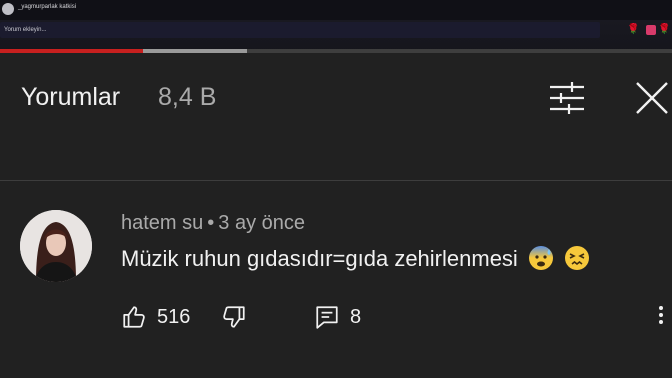 The width and height of the screenshot is (672, 378). What do you see at coordinates (47, 7) in the screenshot?
I see `overlay-channel-name: _yagmurparlak katkisi` at bounding box center [47, 7].